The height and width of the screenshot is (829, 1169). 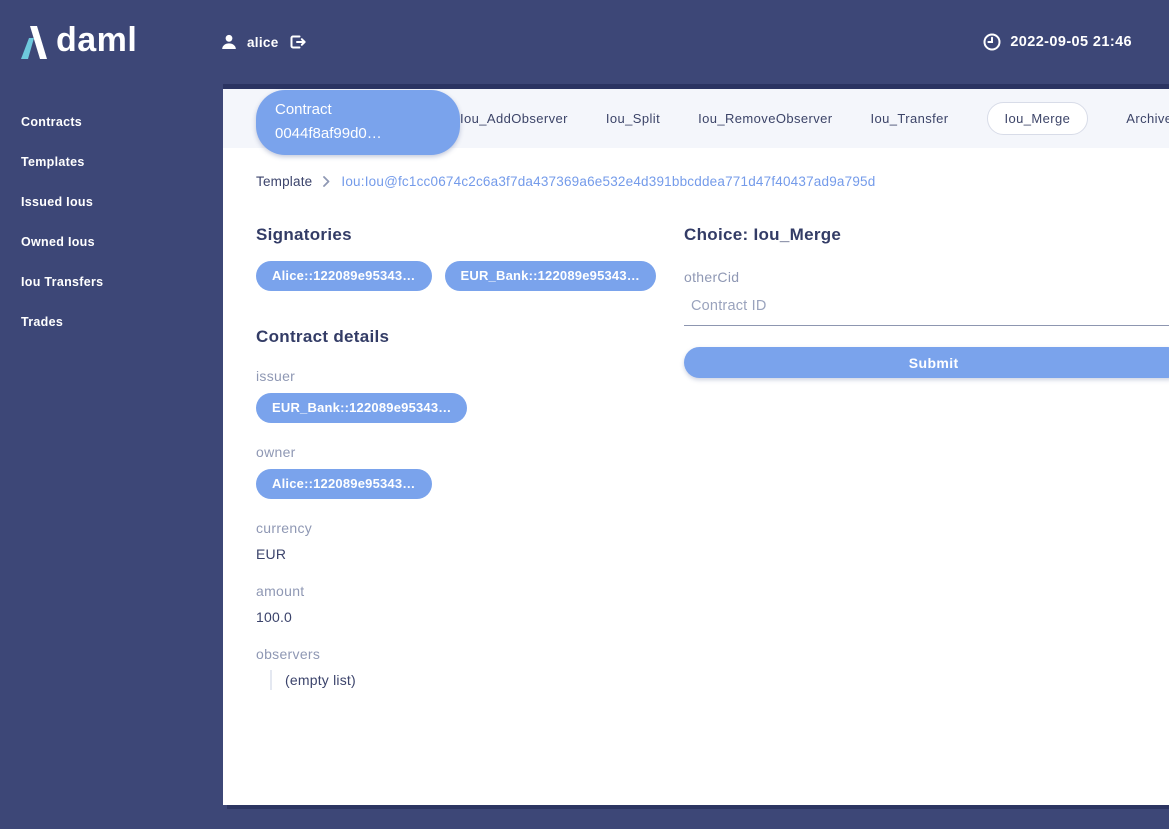 I want to click on tab-iou-merge: Iou_Merge, so click(x=1037, y=118).